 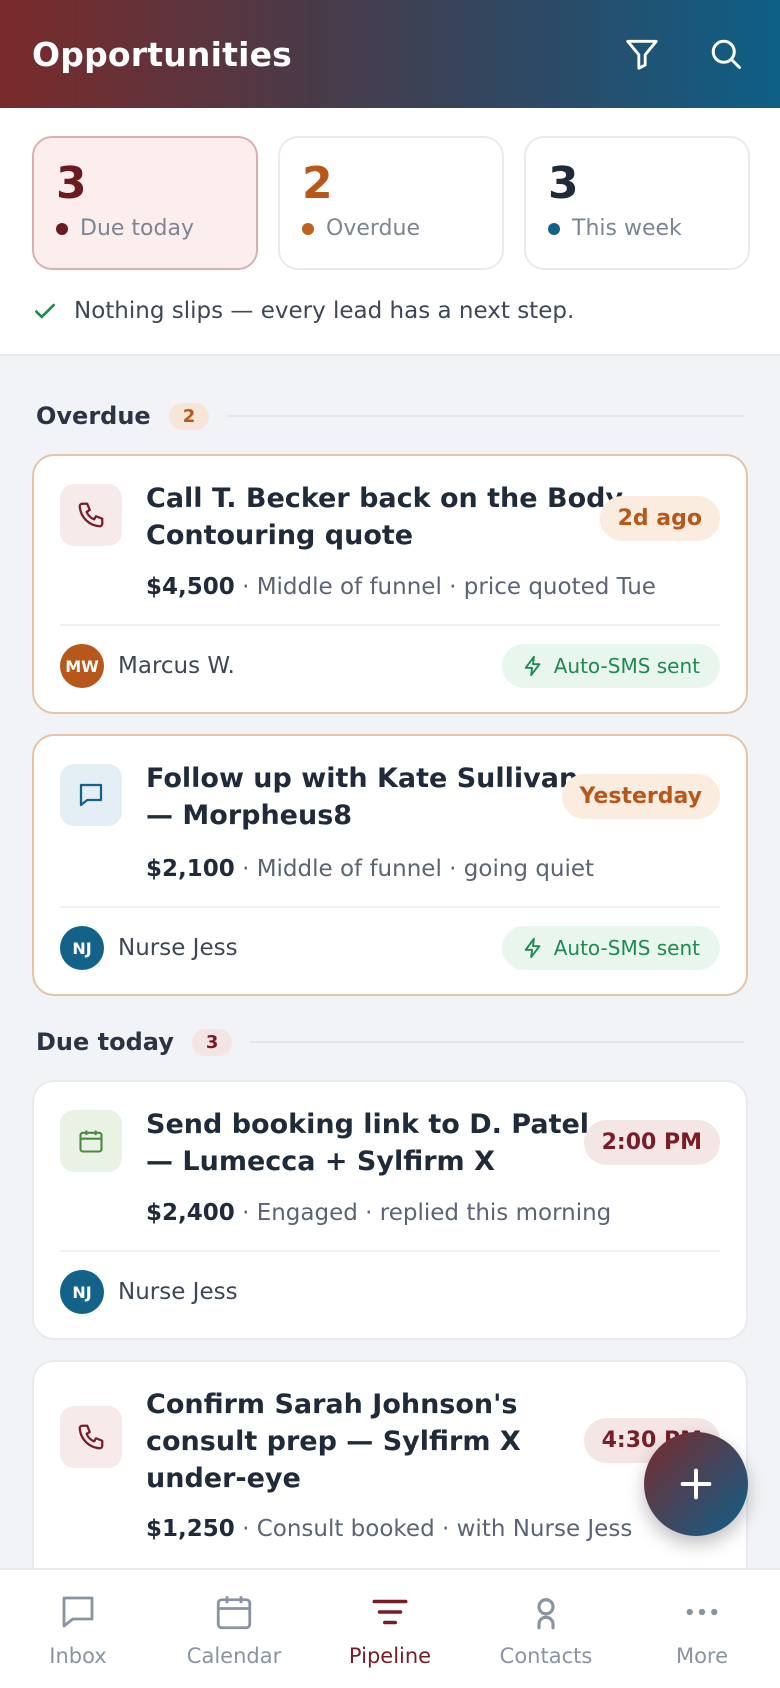 I want to click on stat-label: Overdue, so click(x=373, y=228).